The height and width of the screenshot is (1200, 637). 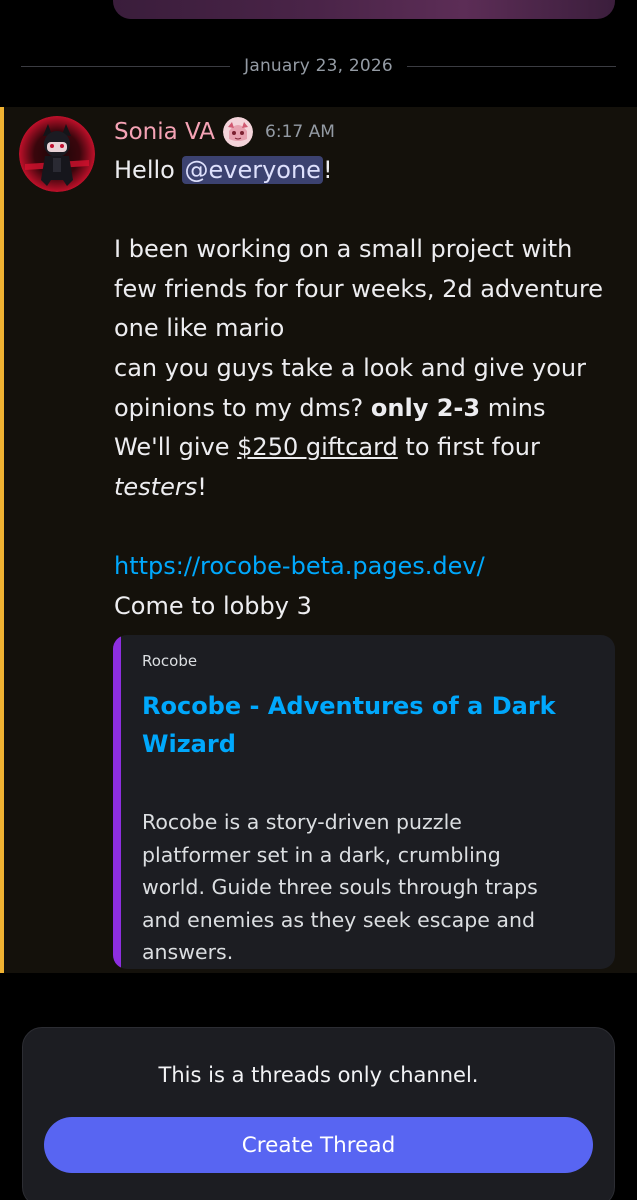 What do you see at coordinates (252, 170) in the screenshot?
I see `everyone-mention: @everyone` at bounding box center [252, 170].